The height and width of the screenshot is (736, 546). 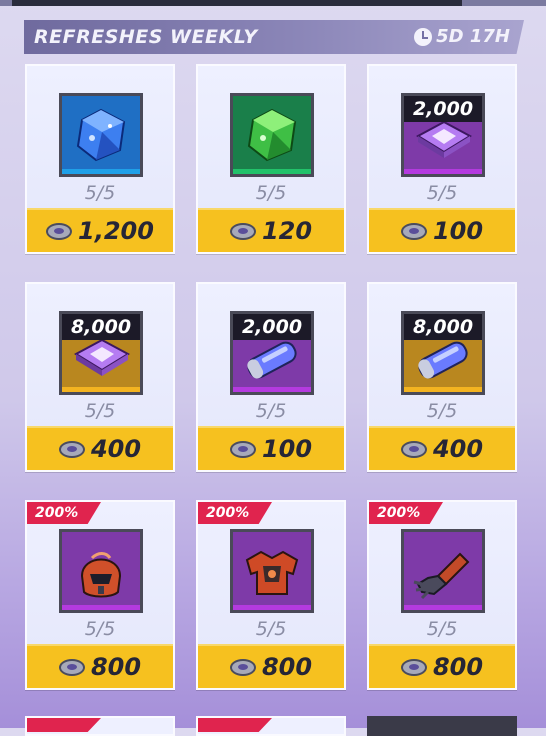 I want to click on gauntlet-icon, so click(x=441, y=576).